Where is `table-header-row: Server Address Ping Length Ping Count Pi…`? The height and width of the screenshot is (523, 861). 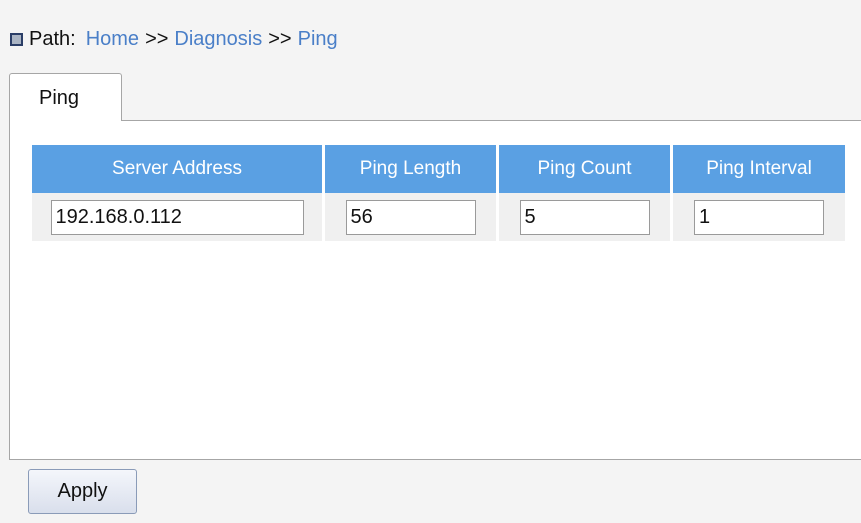 table-header-row: Server Address Ping Length Ping Count Pi… is located at coordinates (438, 169).